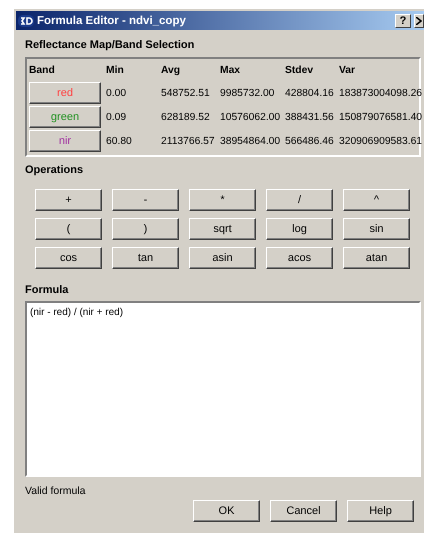 This screenshot has height=533, width=424. What do you see at coordinates (68, 258) in the screenshot?
I see `operator-button: cos` at bounding box center [68, 258].